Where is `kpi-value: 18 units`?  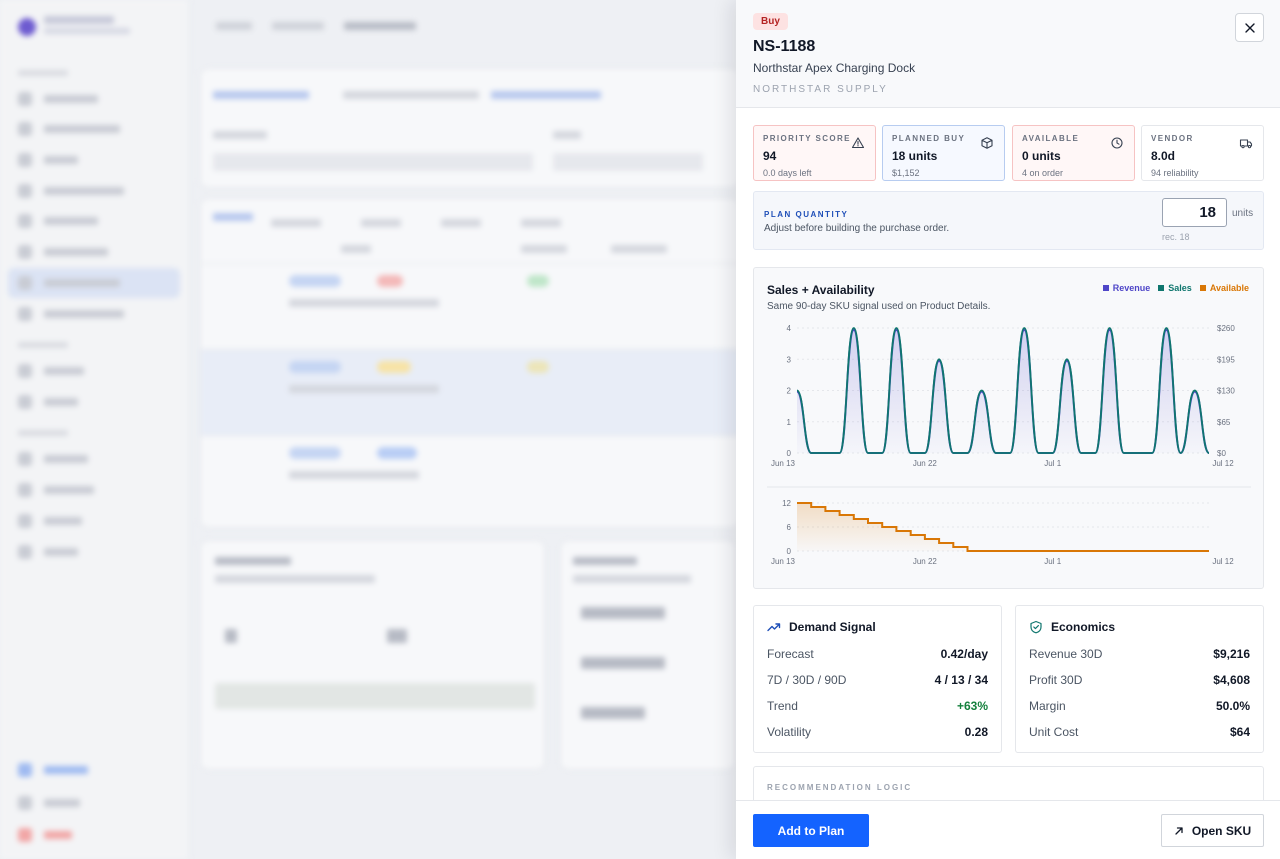
kpi-value: 18 units is located at coordinates (915, 156).